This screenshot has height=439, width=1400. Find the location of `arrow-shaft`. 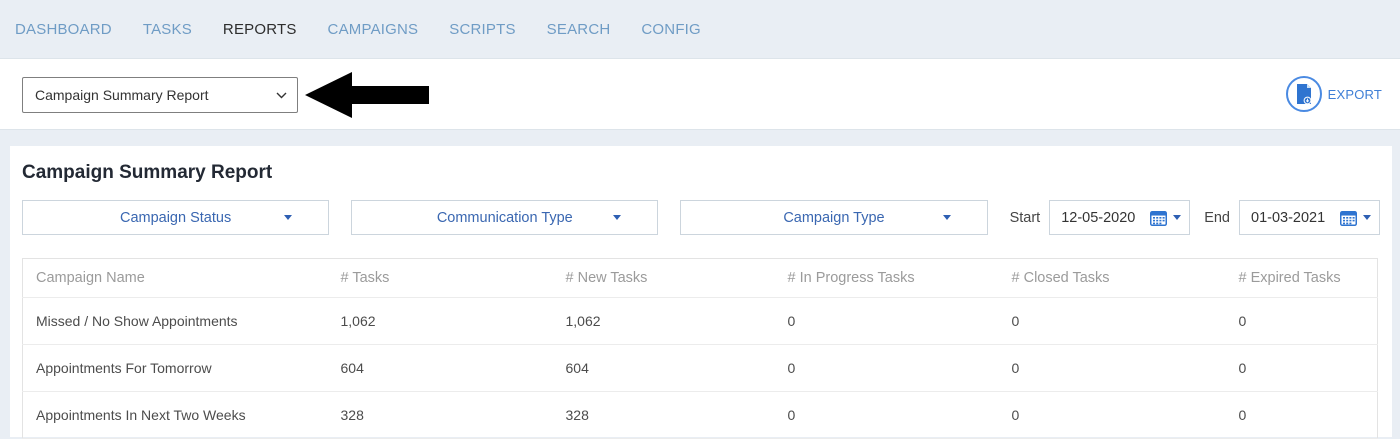

arrow-shaft is located at coordinates (390, 95).